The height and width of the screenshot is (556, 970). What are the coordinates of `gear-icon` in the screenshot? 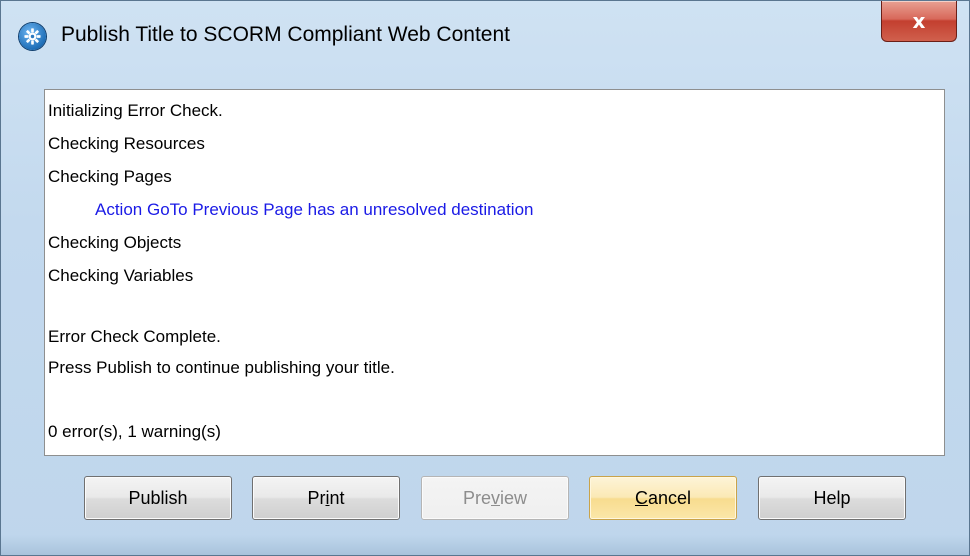 It's located at (32, 36).